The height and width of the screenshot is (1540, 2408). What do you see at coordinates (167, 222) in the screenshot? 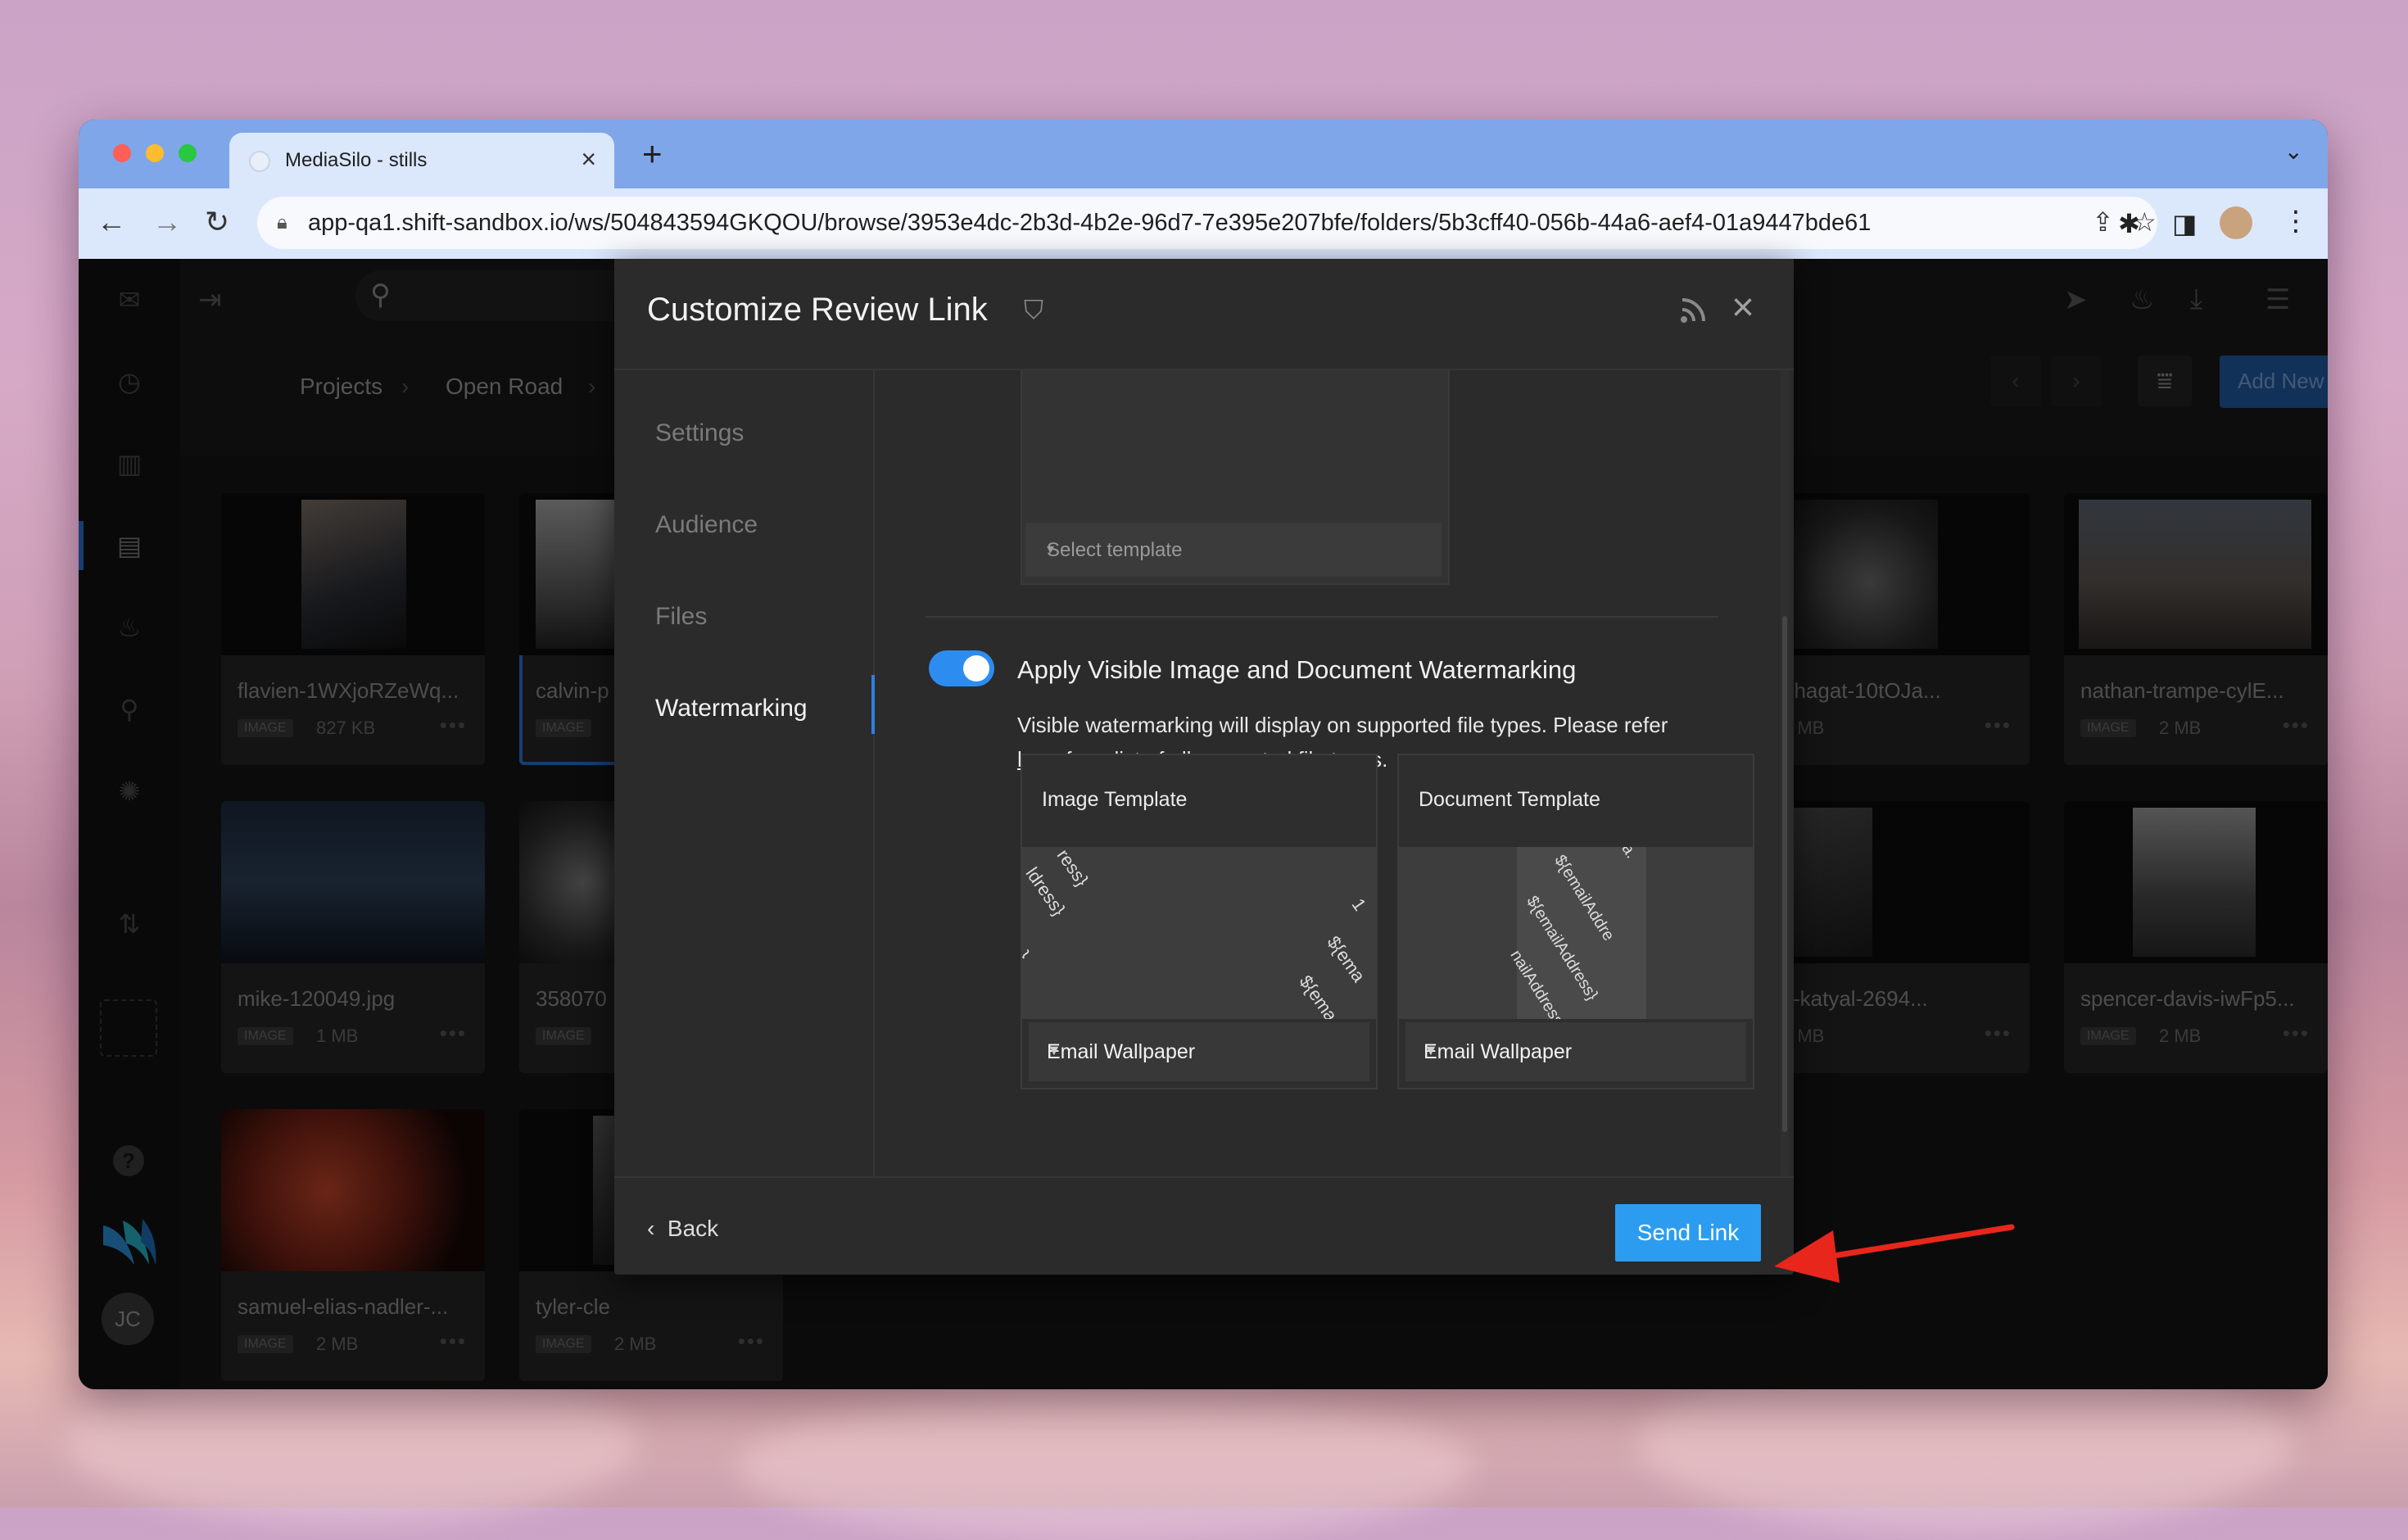
I see `forward-arrow-icon: →` at bounding box center [167, 222].